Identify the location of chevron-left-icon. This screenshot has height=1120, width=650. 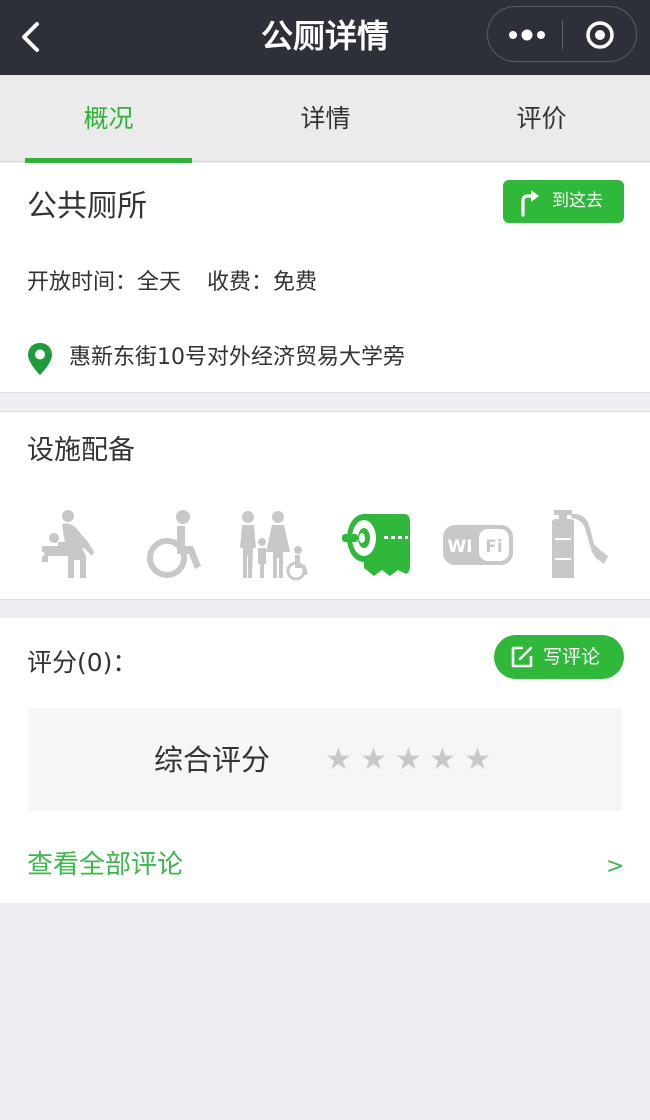
(30, 37).